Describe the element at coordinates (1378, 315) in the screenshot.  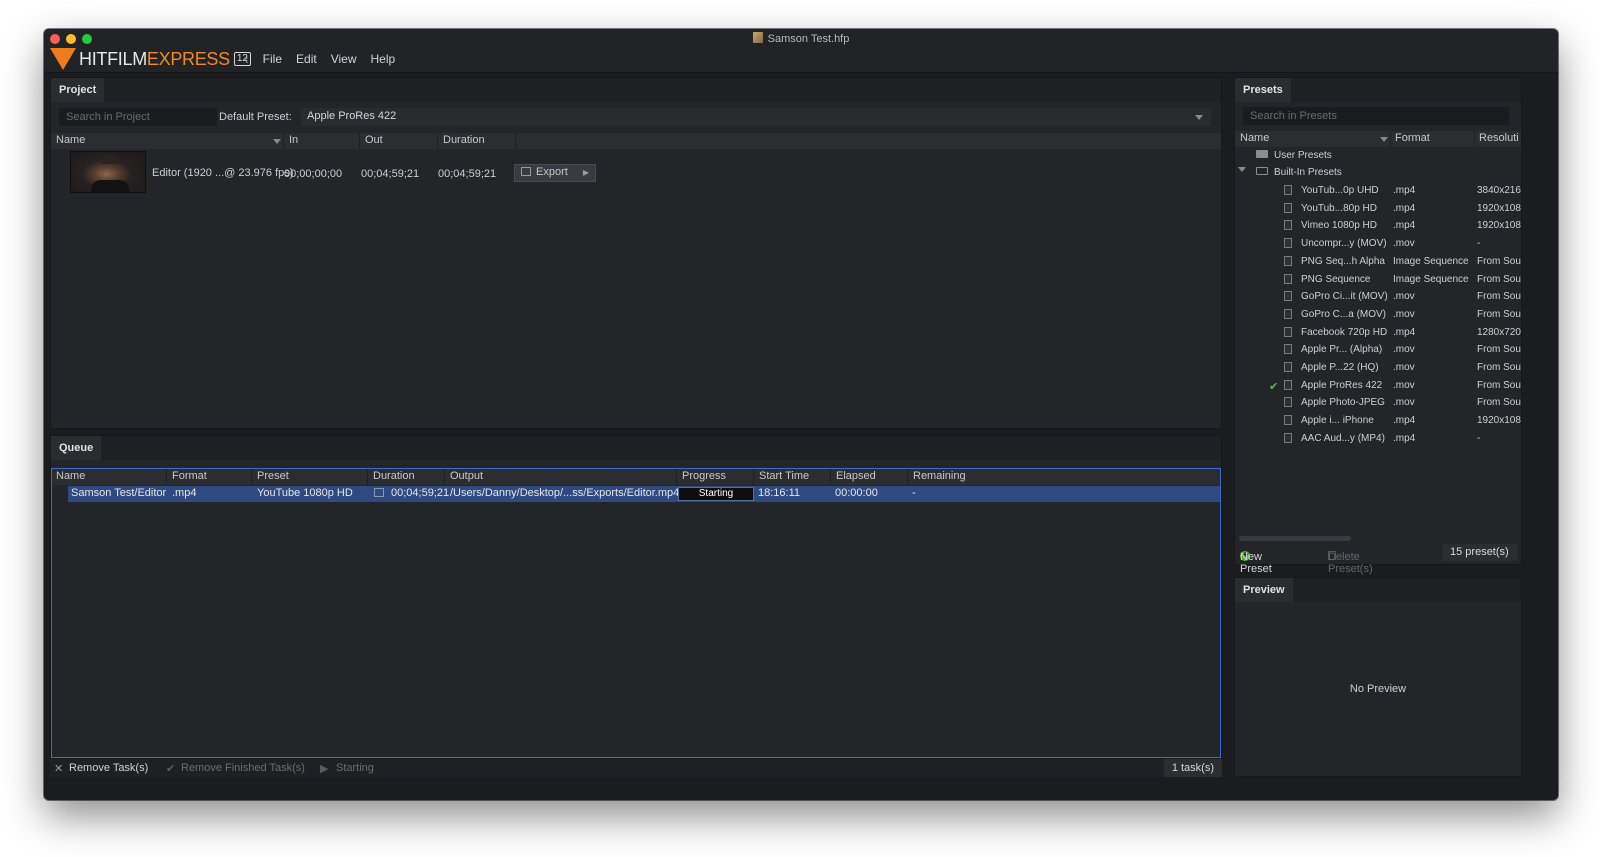
I see `preset-item: GoPro C...a (MOV) .mov From Sou` at that location.